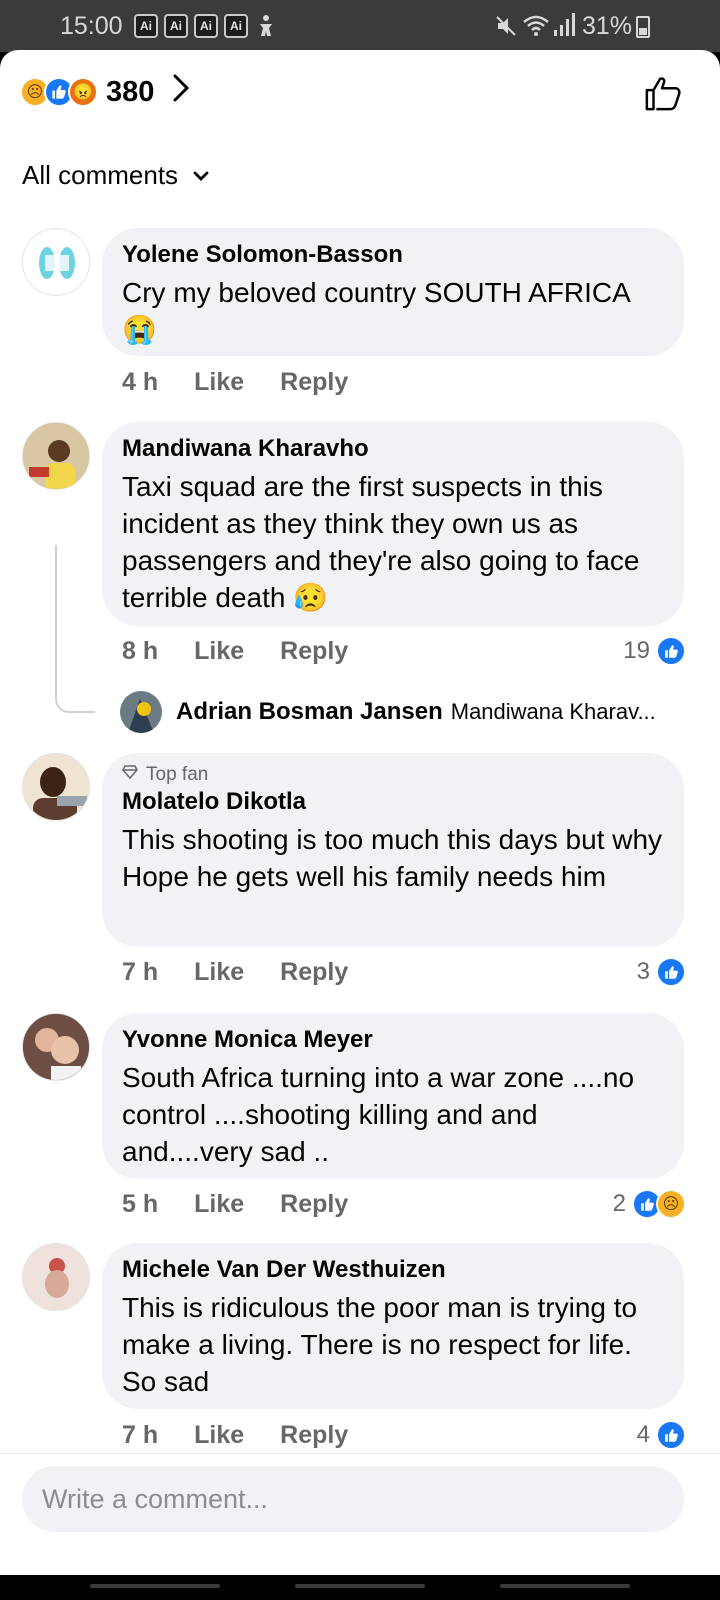 This screenshot has height=1600, width=720. Describe the element at coordinates (360, 26) in the screenshot. I see `status-bar: 15:00 Ai Ai Ai Ai 31%` at that location.